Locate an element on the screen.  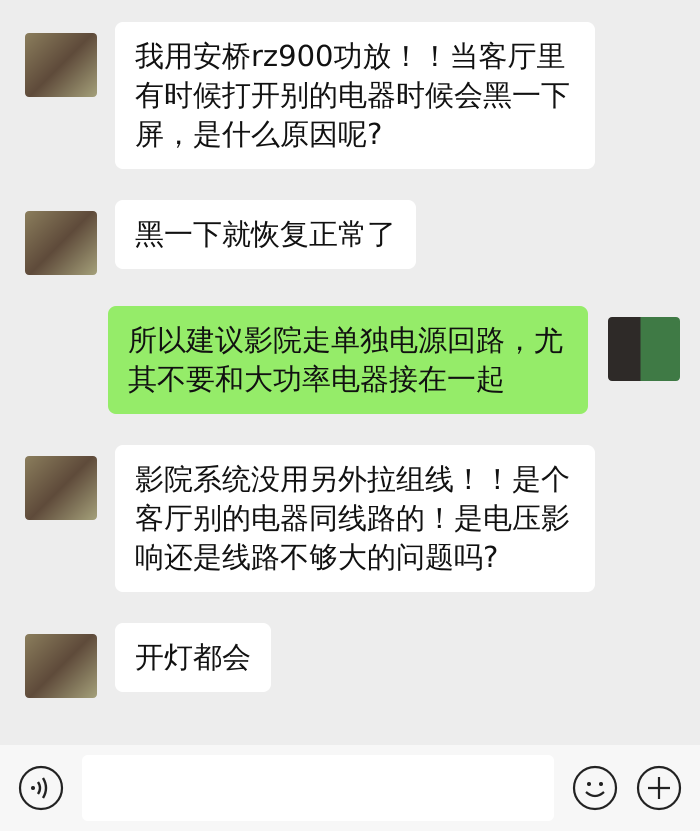
message-bubble: 开灯都会 is located at coordinates (193, 657).